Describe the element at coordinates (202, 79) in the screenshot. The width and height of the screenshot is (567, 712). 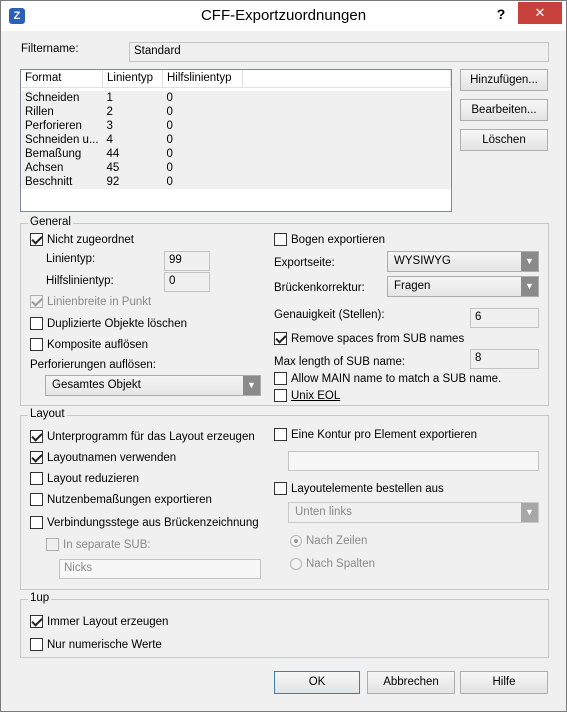
I see `column-header-hilfslinientyp: Hilfslinientyp` at that location.